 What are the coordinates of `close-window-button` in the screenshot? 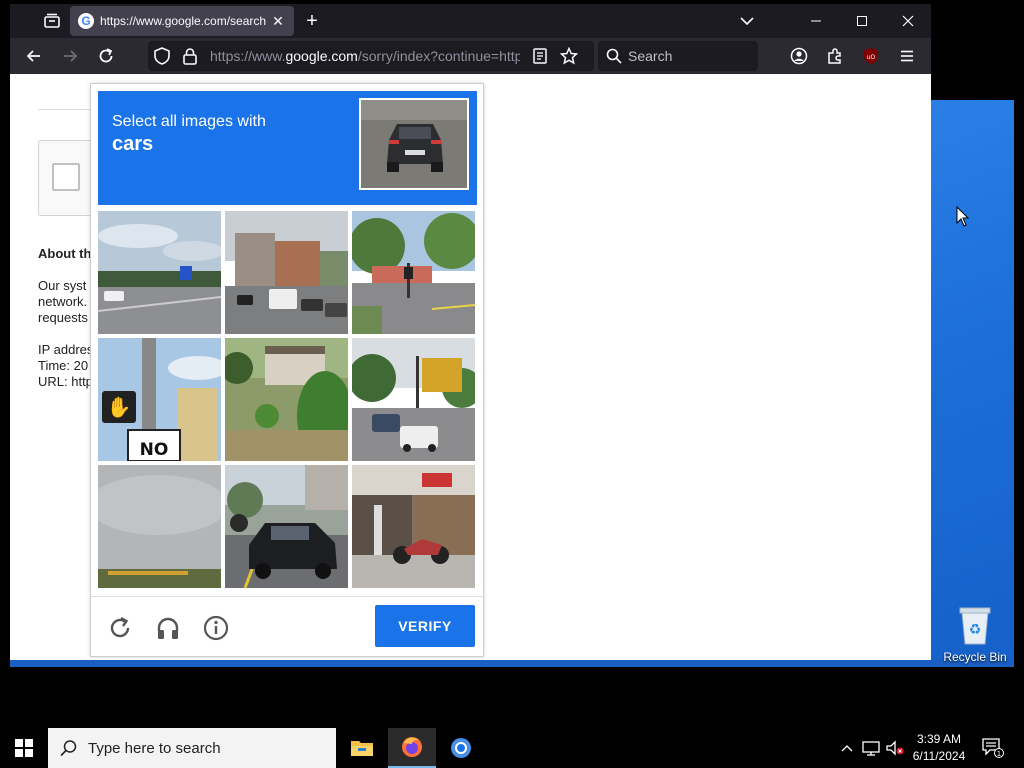 It's located at (908, 21).